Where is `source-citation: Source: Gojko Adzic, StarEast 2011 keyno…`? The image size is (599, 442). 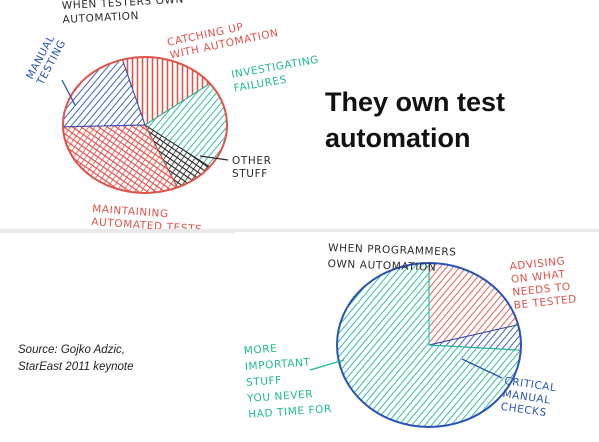
source-citation: Source: Gojko Adzic, StarEast 2011 keyno… is located at coordinates (118, 359).